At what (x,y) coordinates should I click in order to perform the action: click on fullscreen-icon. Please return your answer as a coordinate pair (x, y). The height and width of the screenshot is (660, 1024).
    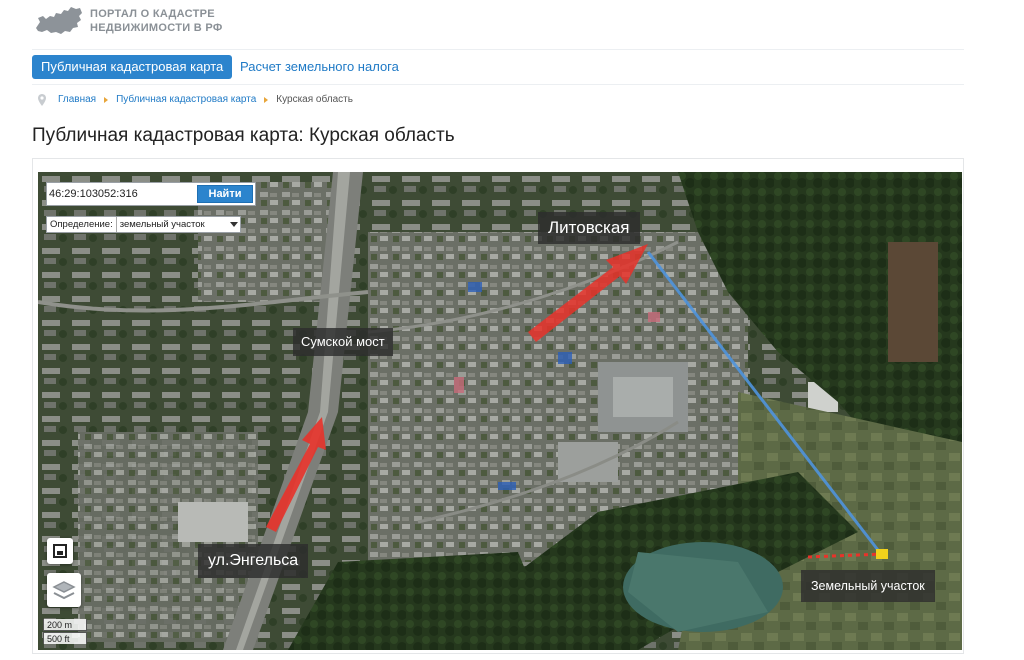
    Looking at the image, I should click on (60, 551).